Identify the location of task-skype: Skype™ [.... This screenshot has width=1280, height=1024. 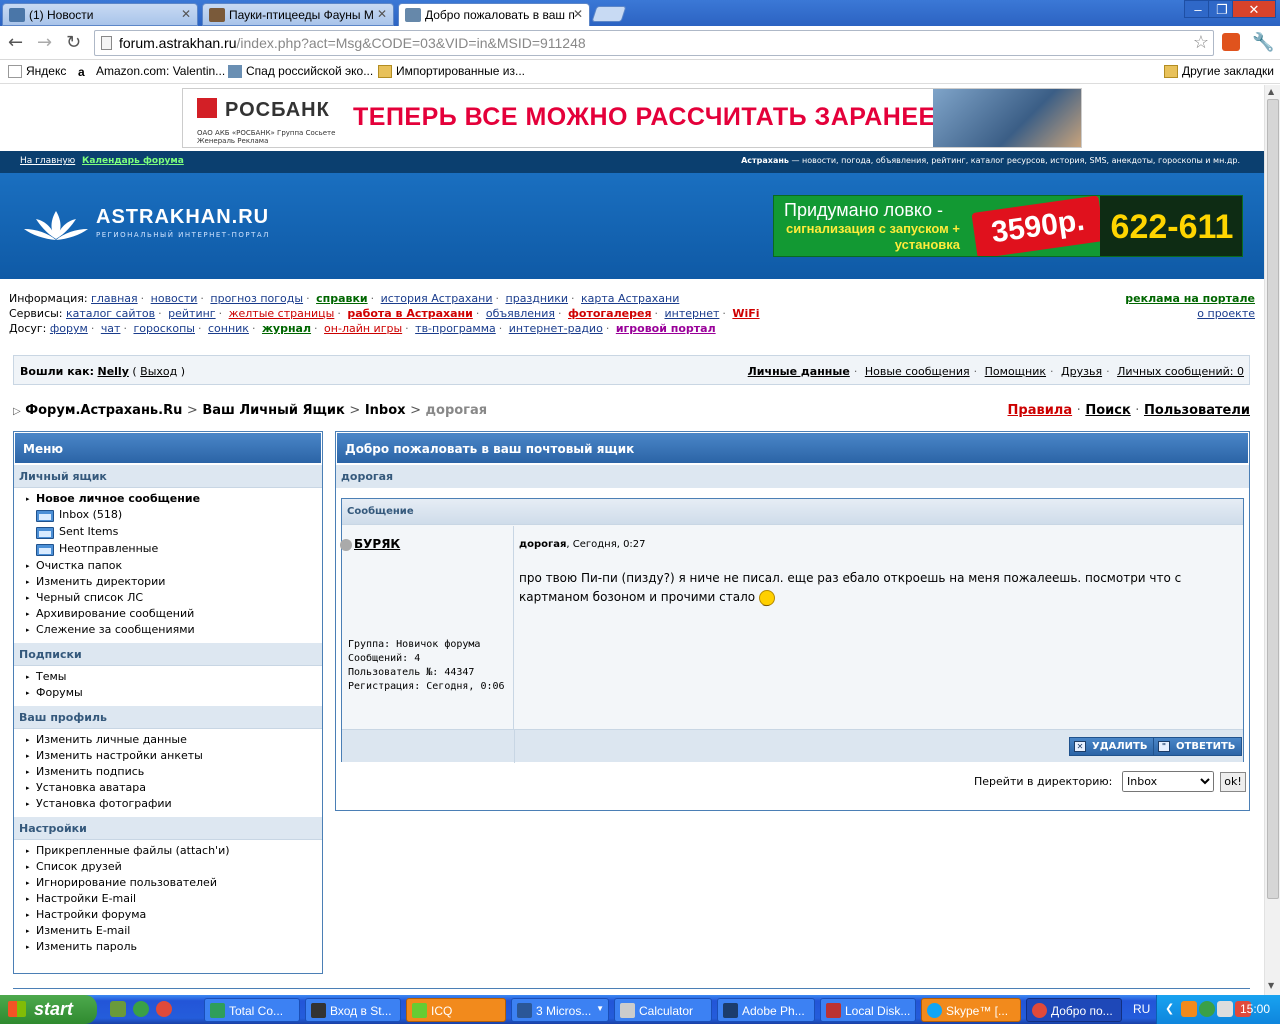
(971, 1010).